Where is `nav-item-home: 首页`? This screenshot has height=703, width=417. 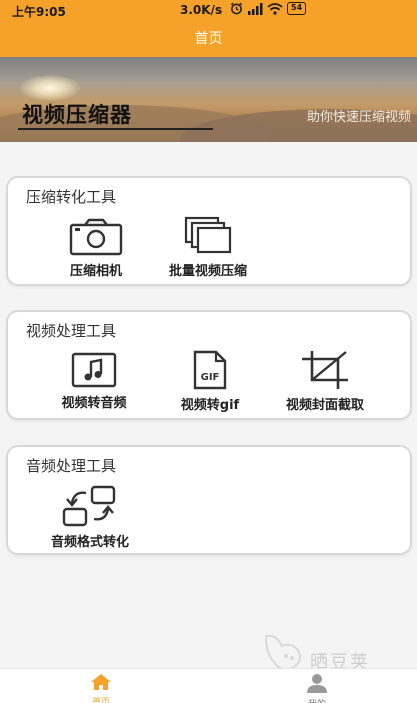 nav-item-home: 首页 is located at coordinates (101, 688).